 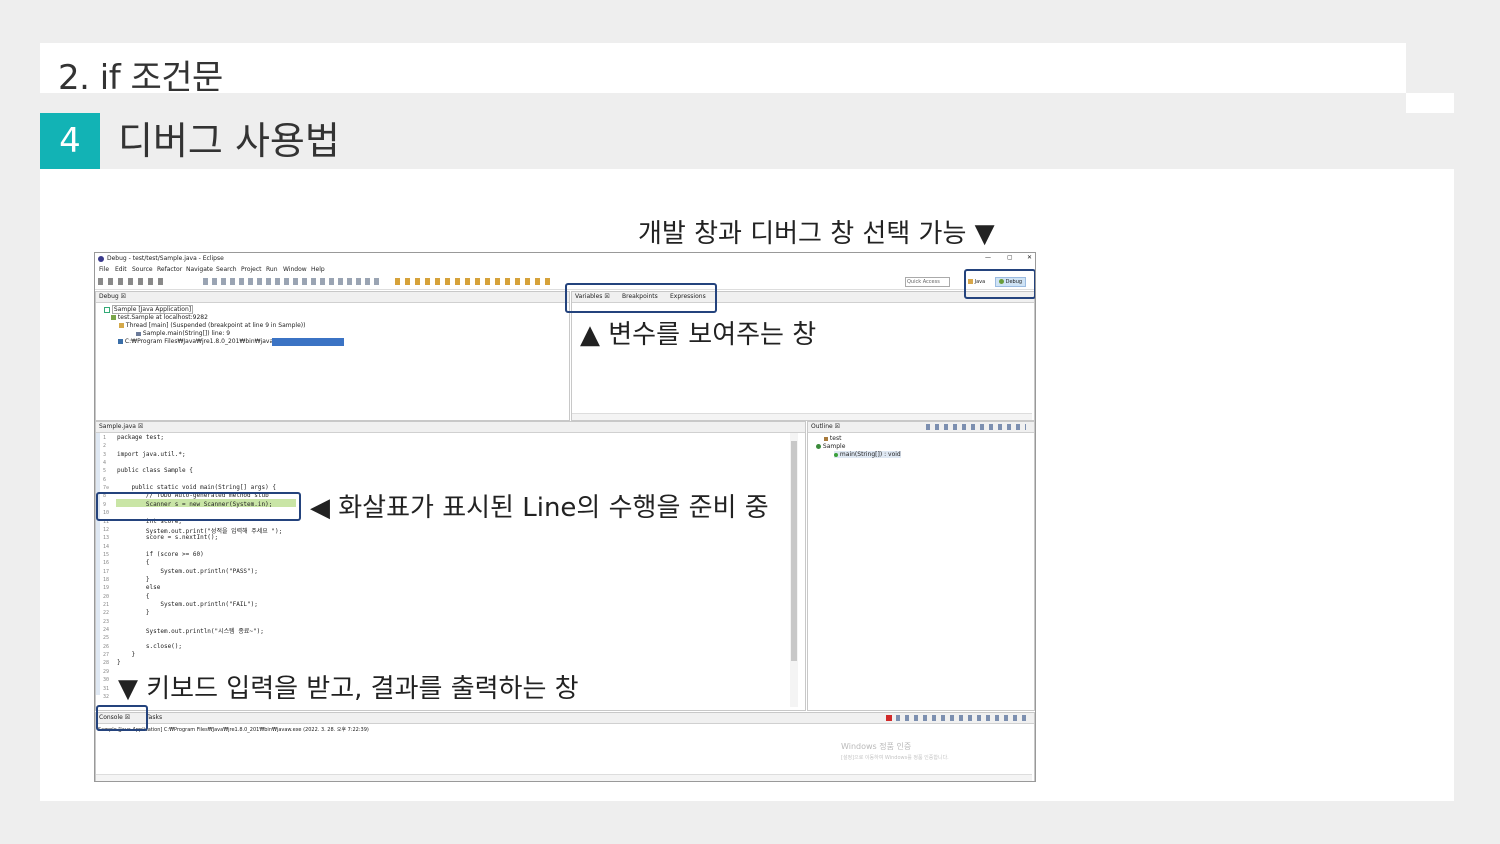 What do you see at coordinates (889, 718) in the screenshot?
I see `terminate-icon` at bounding box center [889, 718].